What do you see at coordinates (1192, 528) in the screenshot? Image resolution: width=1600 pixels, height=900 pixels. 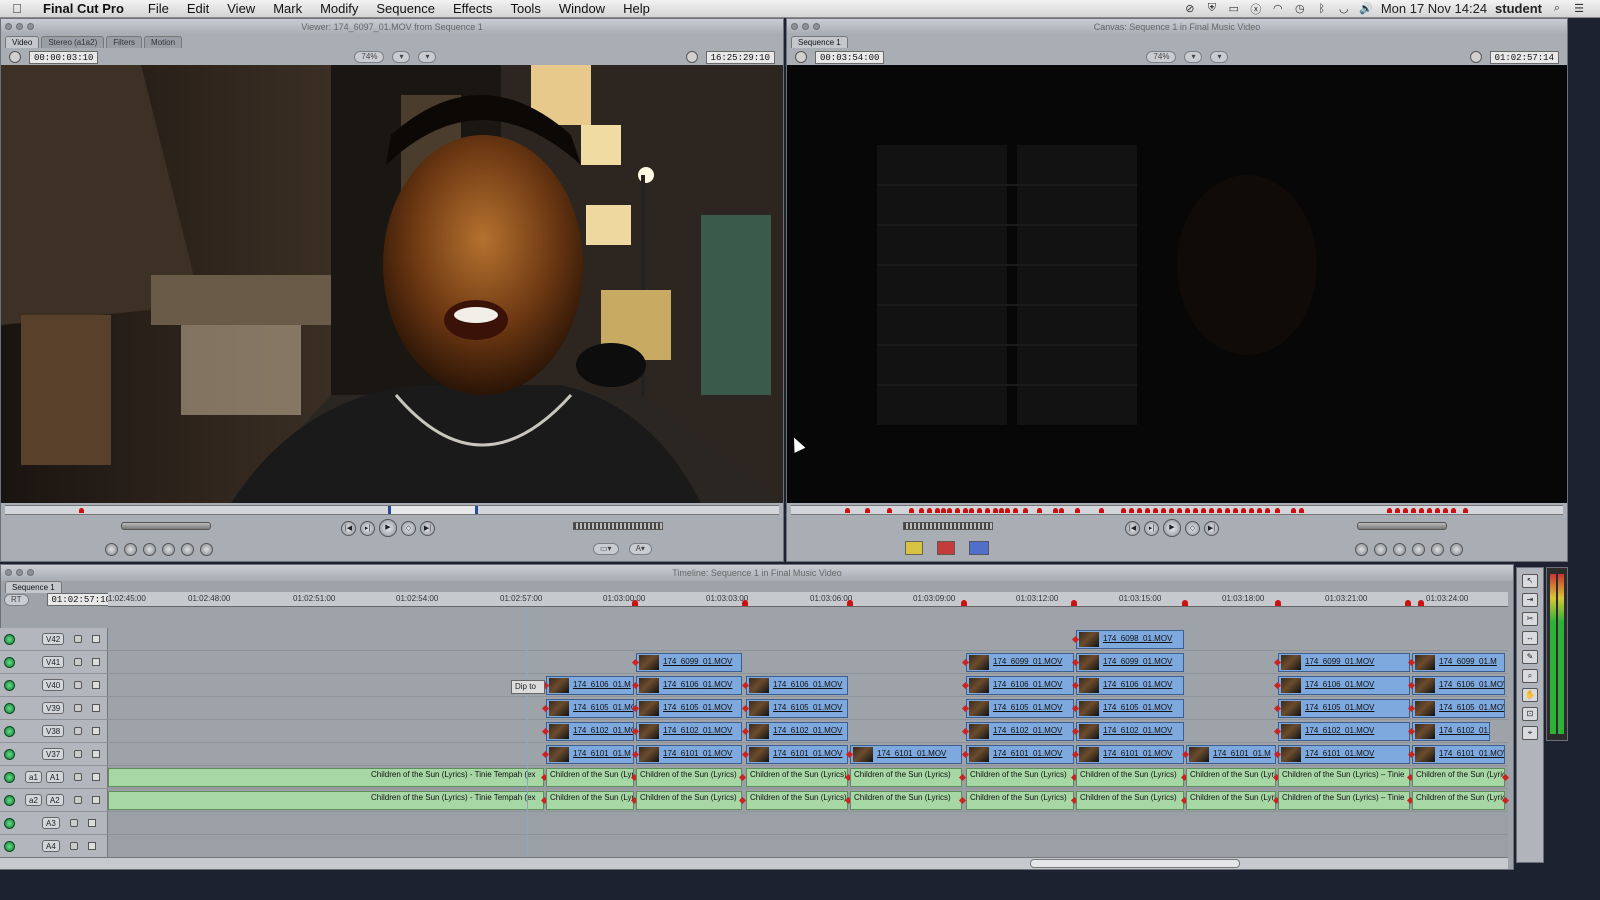 I see `play-around-button: ◇` at bounding box center [1192, 528].